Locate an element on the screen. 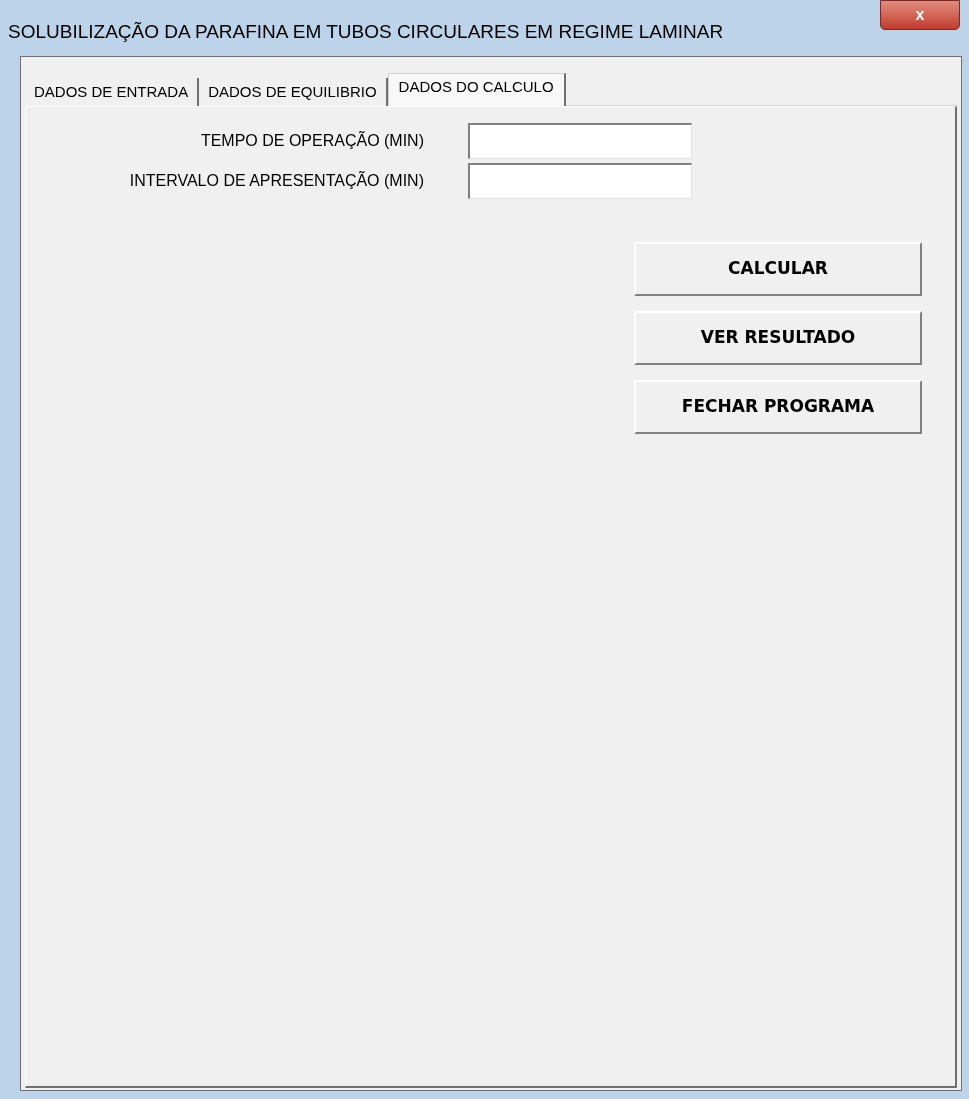  action-button: VER RESULTADO is located at coordinates (778, 338).